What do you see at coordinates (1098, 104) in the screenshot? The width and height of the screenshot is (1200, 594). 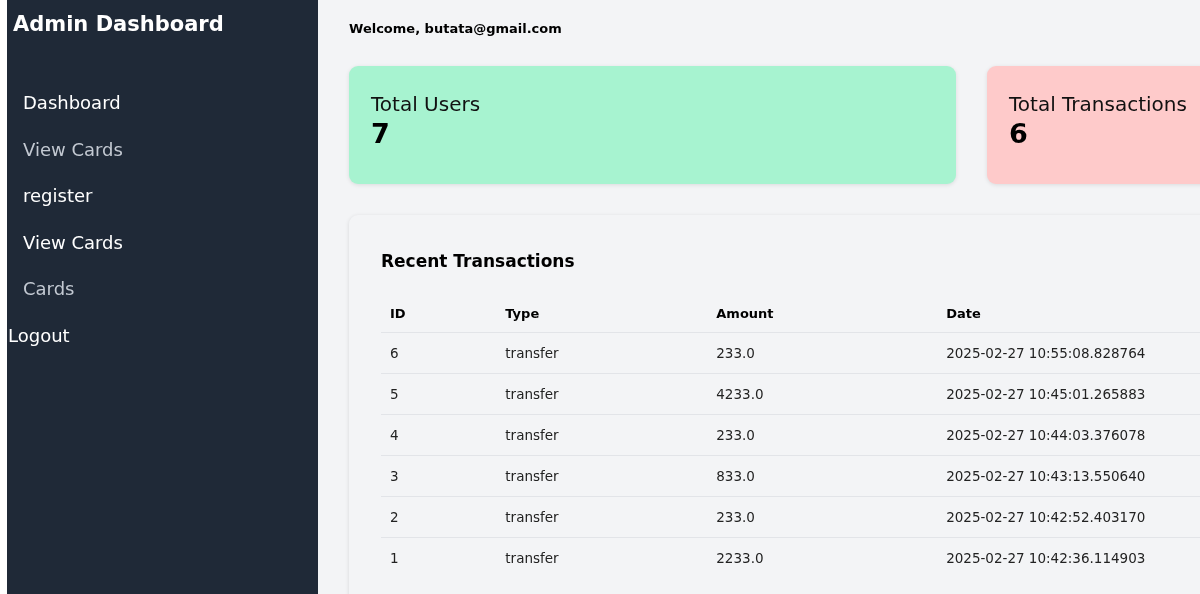 I see `stat-label: Total Transactions` at bounding box center [1098, 104].